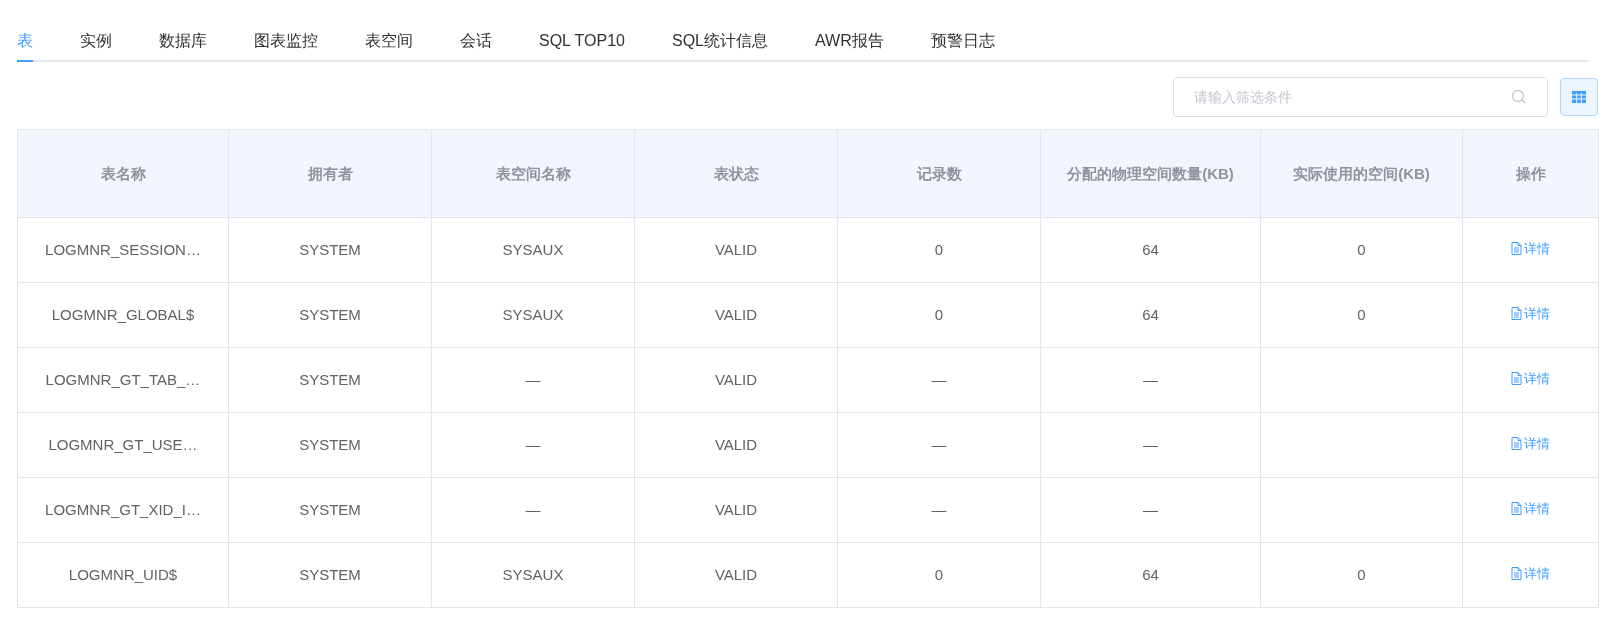 This screenshot has width=1606, height=623. Describe the element at coordinates (123, 315) in the screenshot. I see `table-cell: LOGMNR_GLOBAL$` at that location.